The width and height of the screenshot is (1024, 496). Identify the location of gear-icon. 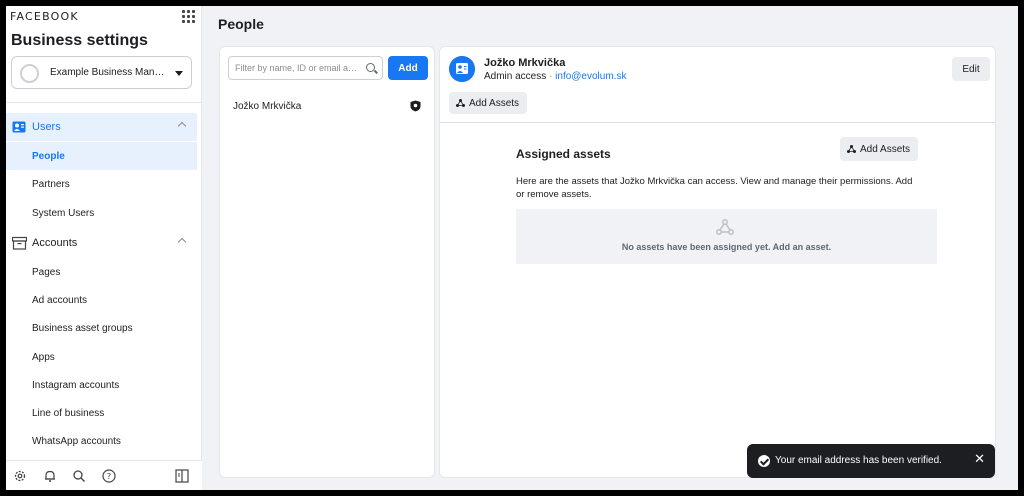
(20, 476).